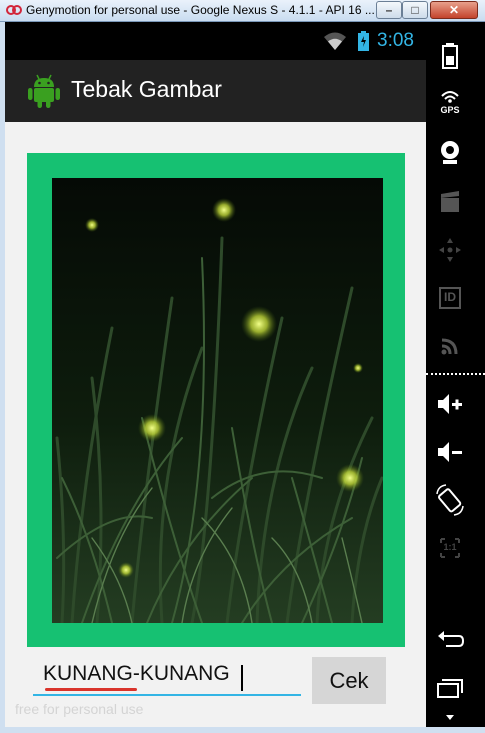 Image resolution: width=485 pixels, height=733 pixels. What do you see at coordinates (450, 404) in the screenshot?
I see `volume-up-icon` at bounding box center [450, 404].